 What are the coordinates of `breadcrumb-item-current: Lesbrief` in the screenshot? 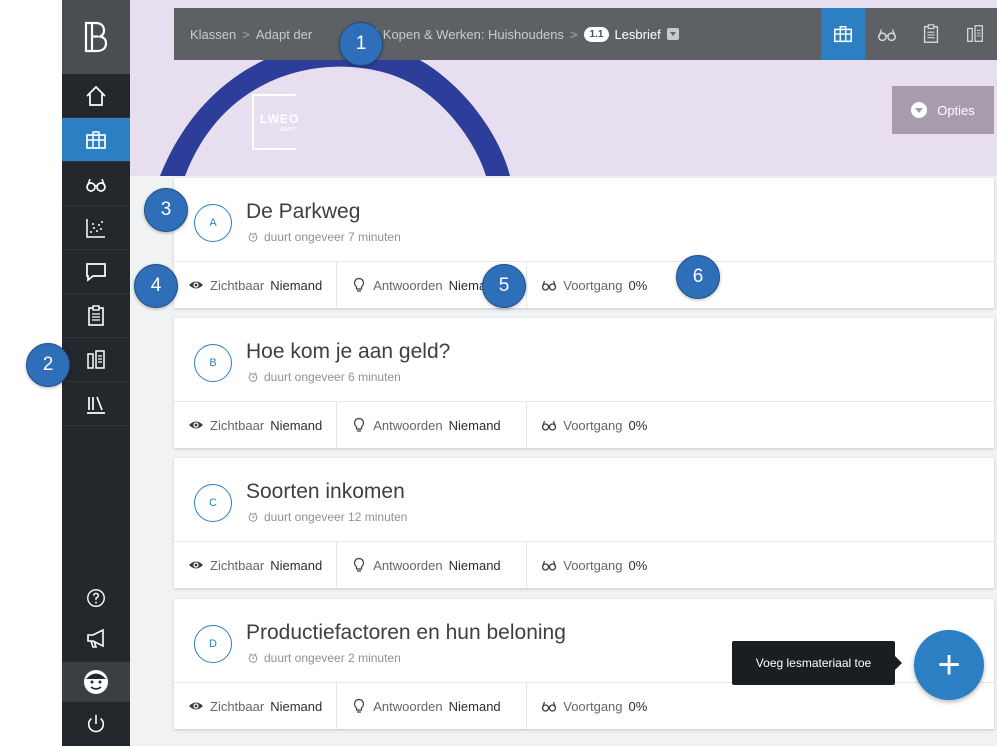 It's located at (637, 34).